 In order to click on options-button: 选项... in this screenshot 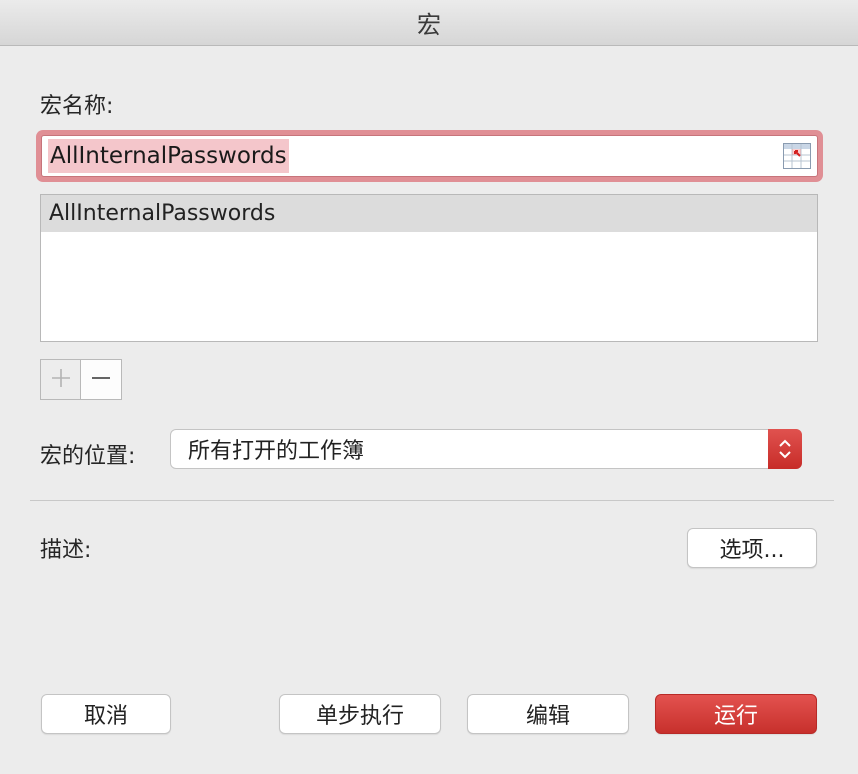, I will do `click(752, 548)`.